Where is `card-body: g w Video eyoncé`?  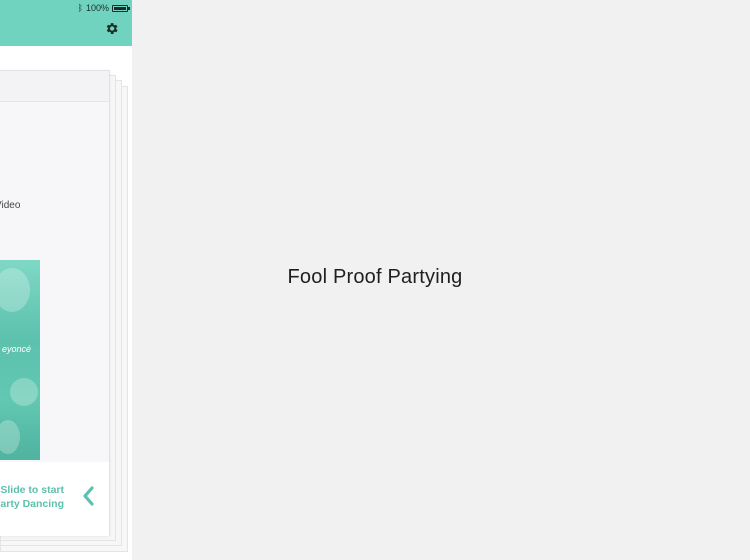
card-body: g w Video eyoncé is located at coordinates (54, 282).